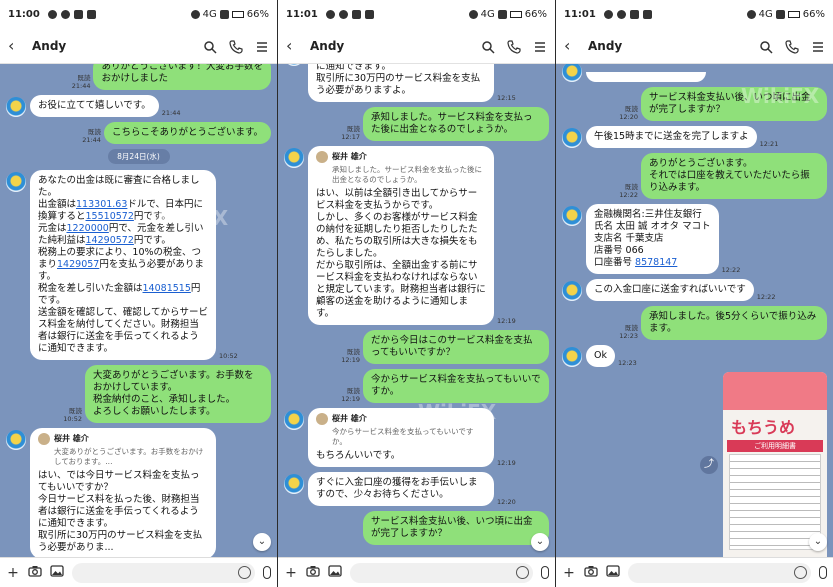 This screenshot has width=833, height=587. I want to click on incoming-message: すぐに入金口座の獲得をお手伝いしますので、少々お待ちください。 12:20, so click(416, 489).